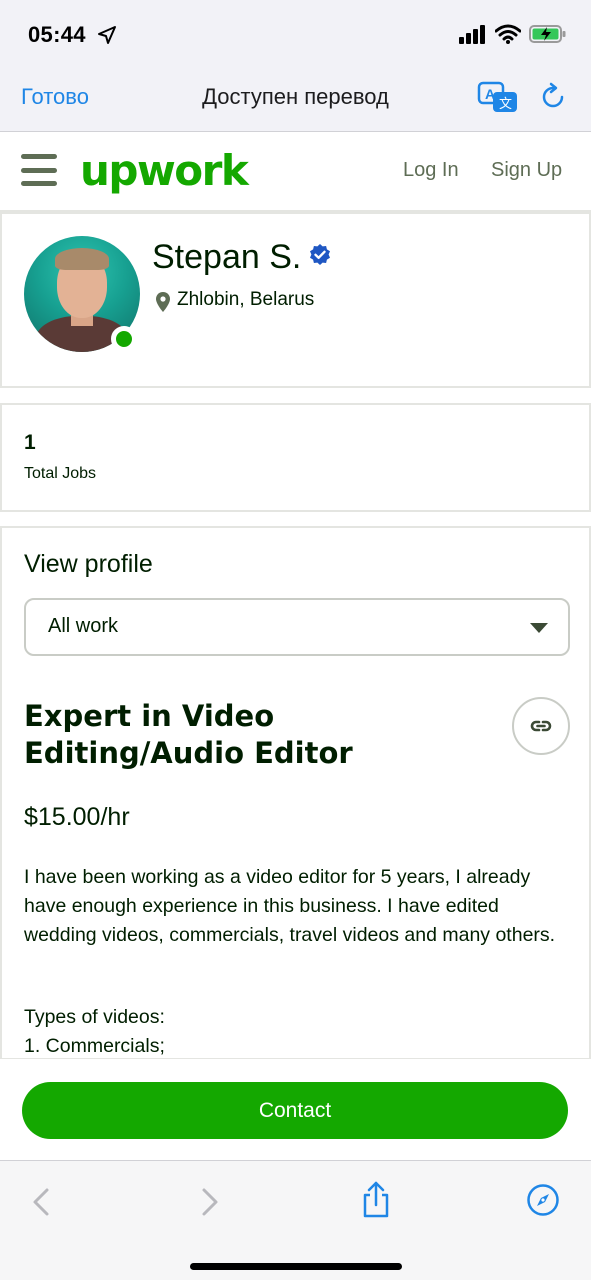 The height and width of the screenshot is (1280, 591). What do you see at coordinates (55, 97) in the screenshot?
I see `done-button: Готово` at bounding box center [55, 97].